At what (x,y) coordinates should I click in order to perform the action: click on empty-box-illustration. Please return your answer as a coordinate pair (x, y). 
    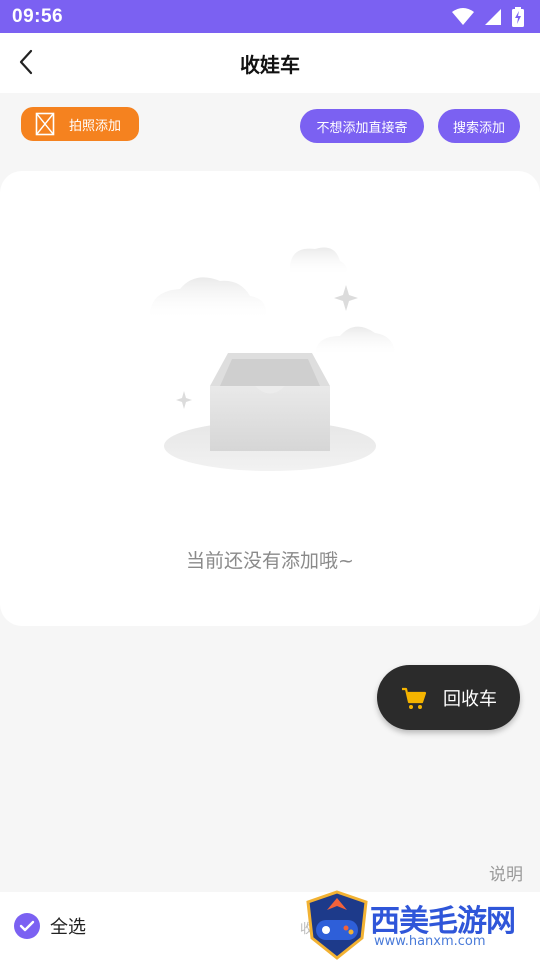
    Looking at the image, I should click on (272, 359).